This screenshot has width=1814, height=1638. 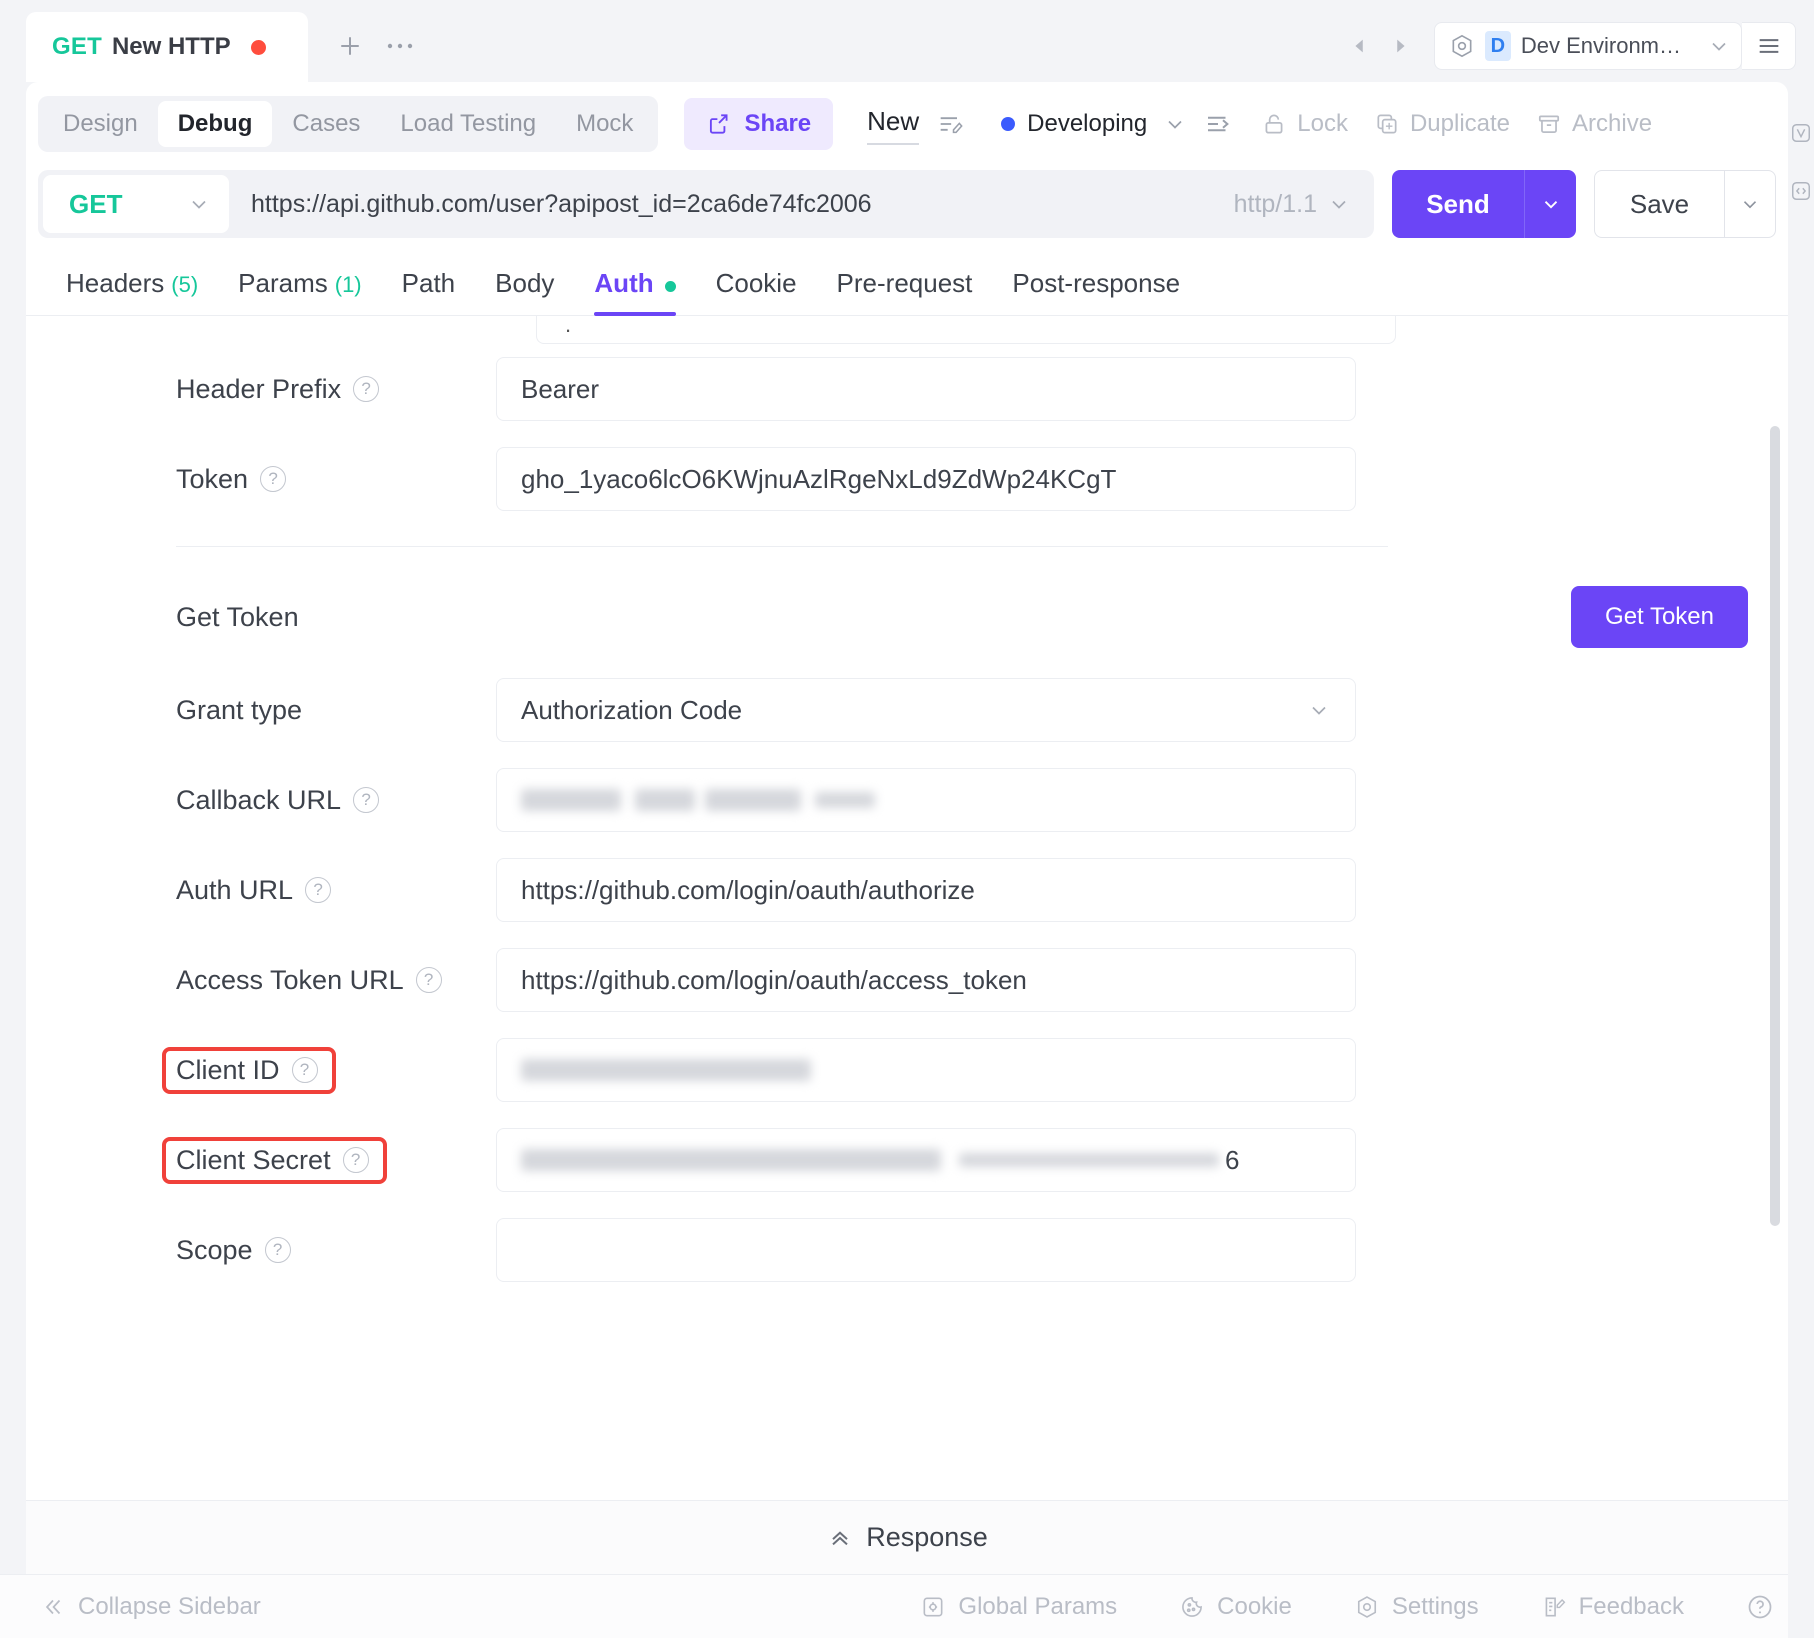 I want to click on tab-method-label: GET, so click(x=77, y=46).